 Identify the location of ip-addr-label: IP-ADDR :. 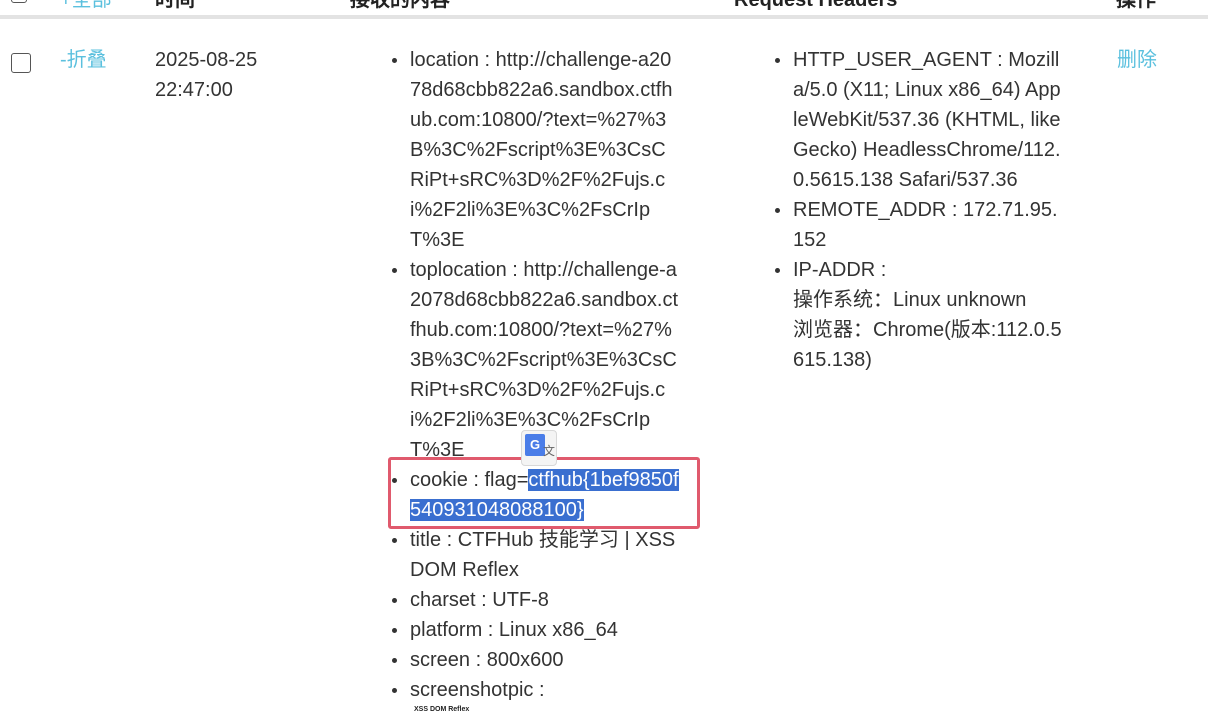
(840, 270).